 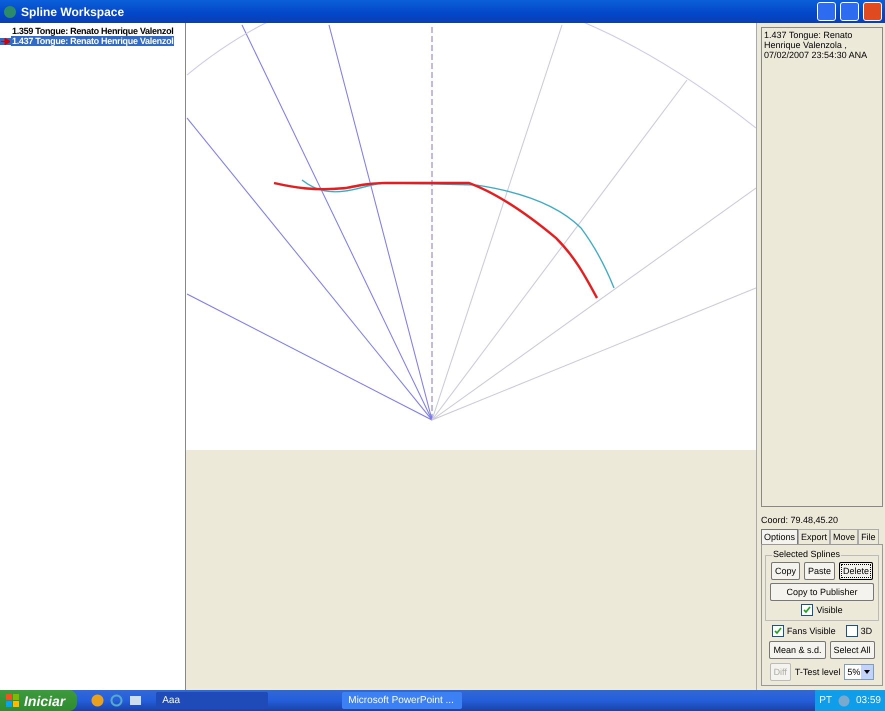 I want to click on window-title: Spline Workspace, so click(x=73, y=11).